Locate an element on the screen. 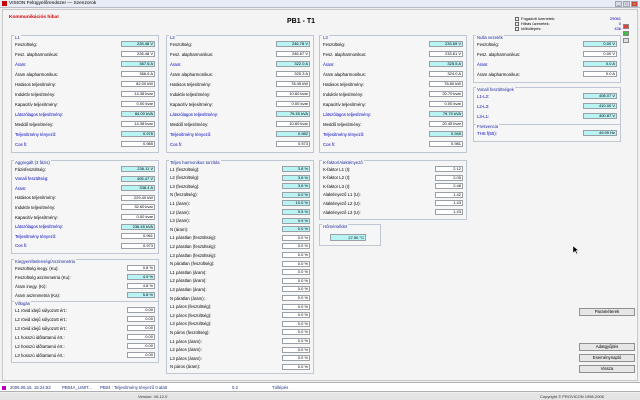 The width and height of the screenshot is (640, 400). measurement-value: 233.69 V is located at coordinates (446, 44).